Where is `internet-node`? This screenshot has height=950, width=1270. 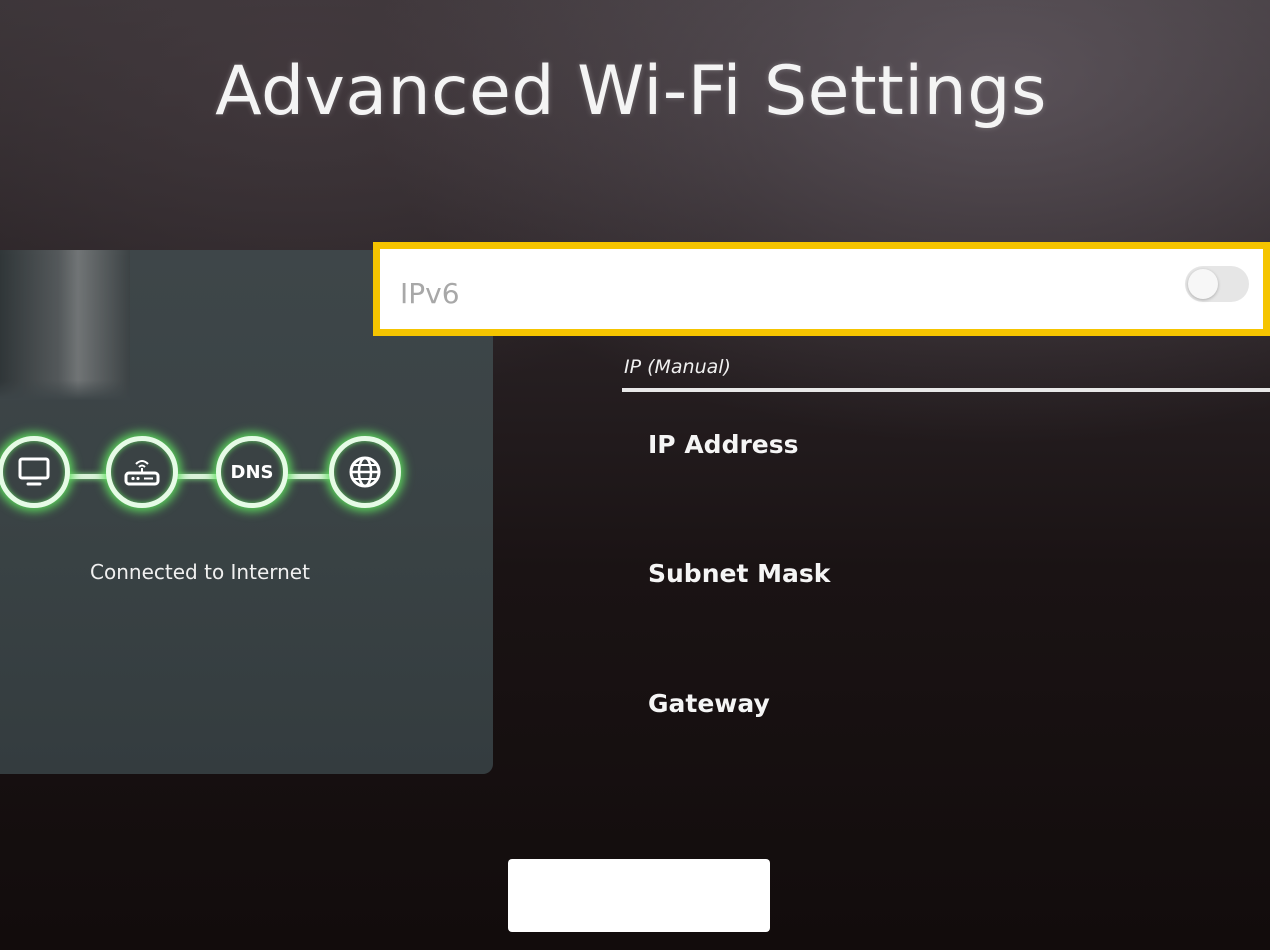
internet-node is located at coordinates (365, 472).